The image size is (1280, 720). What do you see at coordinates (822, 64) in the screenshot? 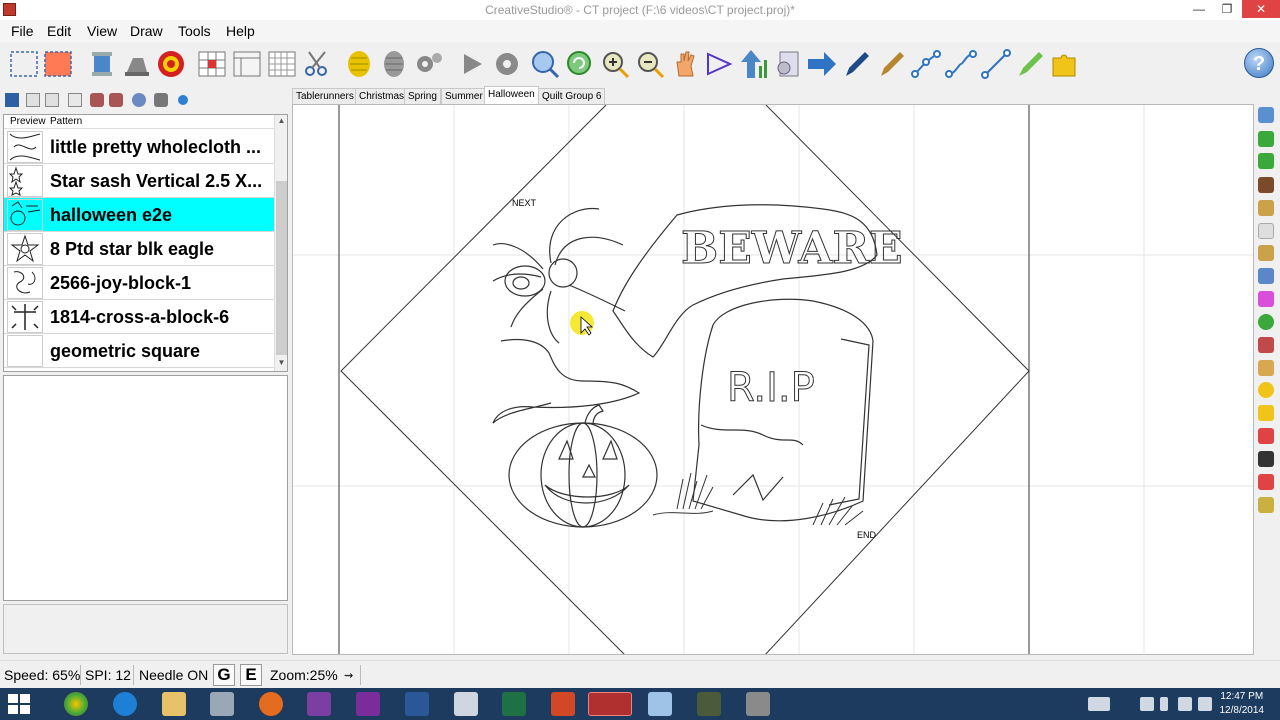
I see `arrow-right-icon` at bounding box center [822, 64].